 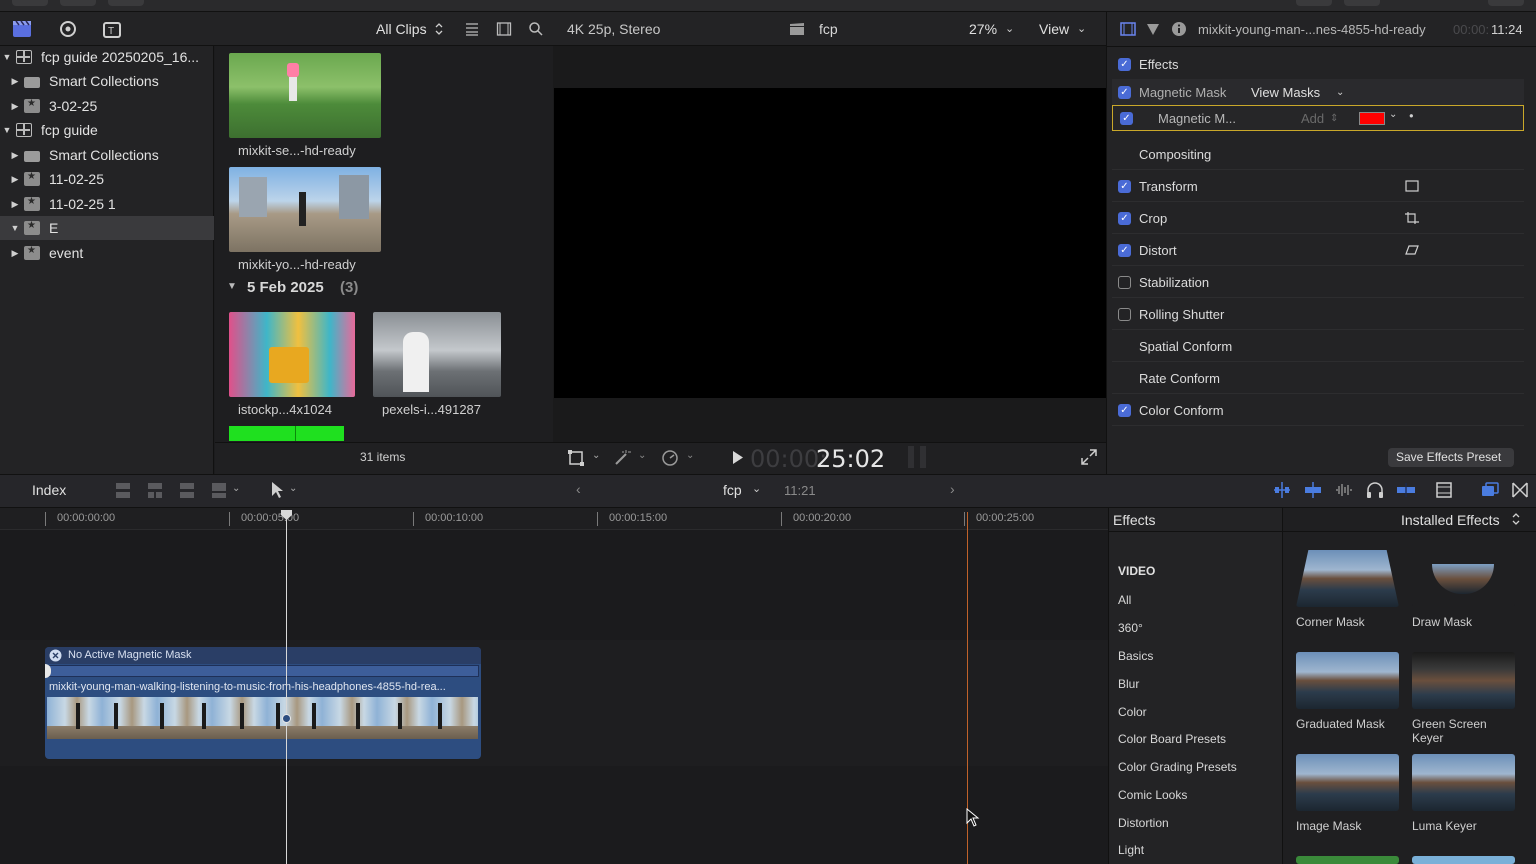 I want to click on inspector-row: Rolling Shutter, so click(x=1318, y=315).